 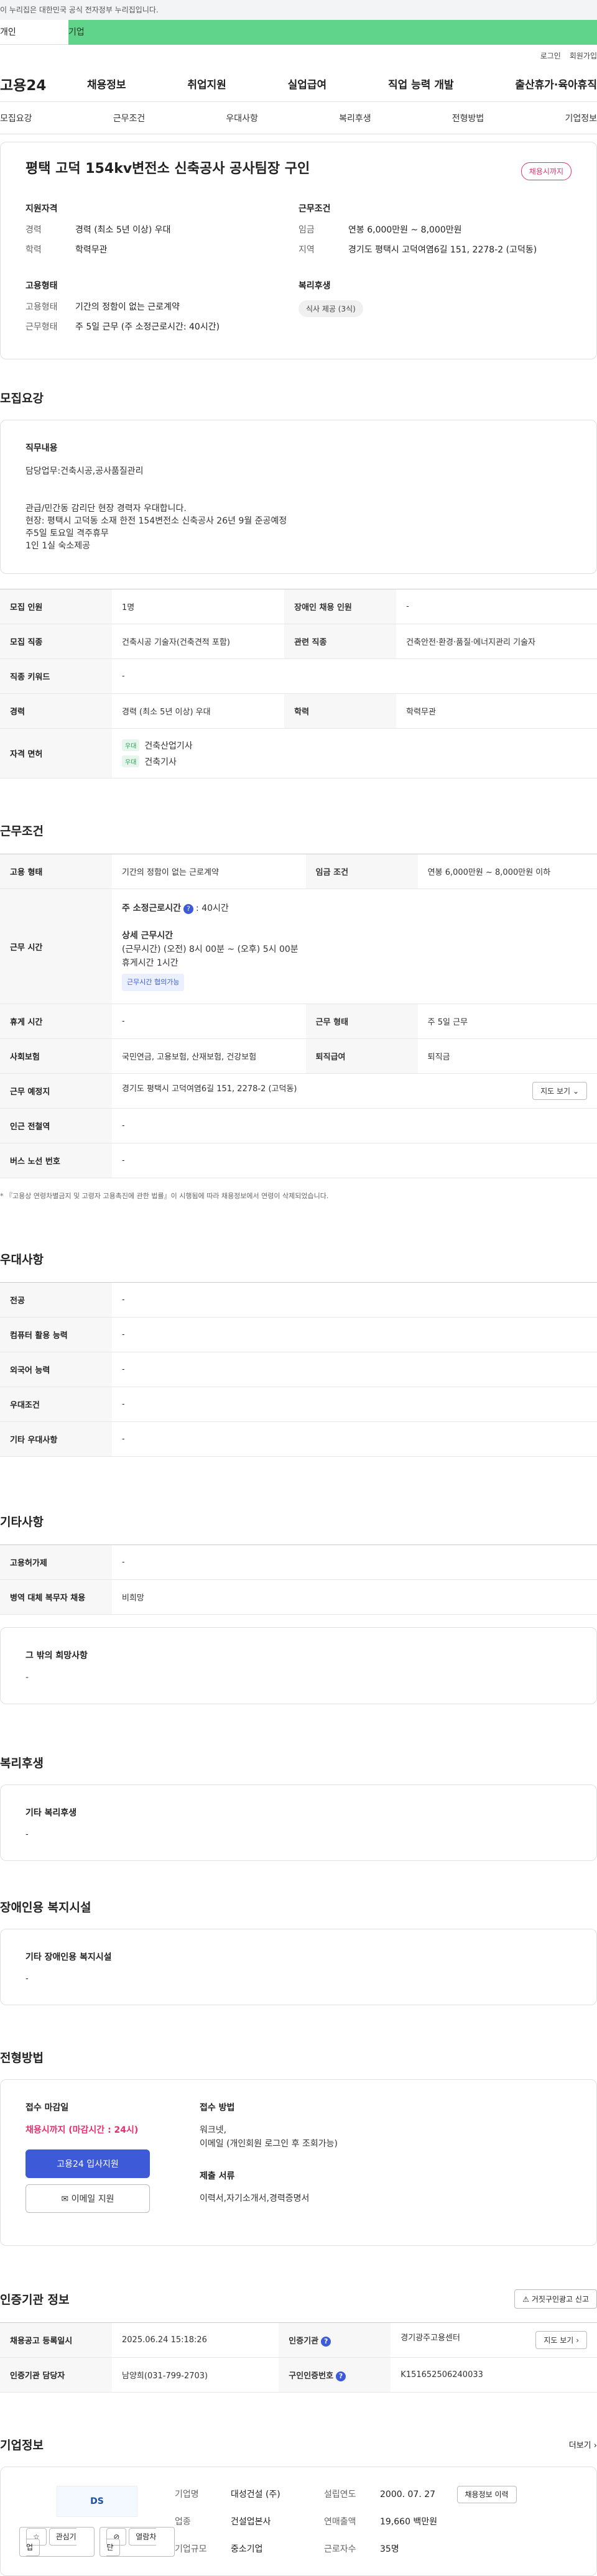 What do you see at coordinates (507, 1021) in the screenshot?
I see `table-cell: 주 5일 근무` at bounding box center [507, 1021].